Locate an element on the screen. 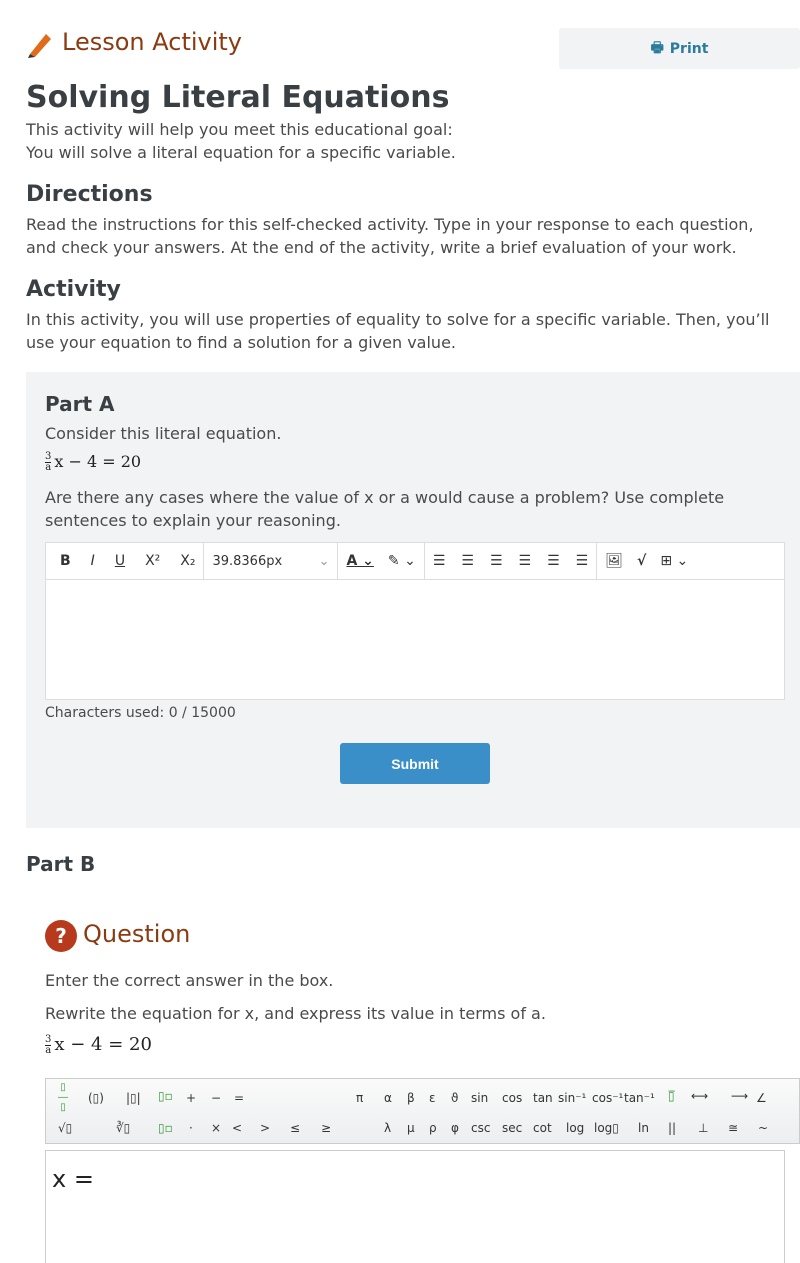 Image resolution: width=800 pixels, height=1263 pixels. question-label: Question is located at coordinates (137, 934).